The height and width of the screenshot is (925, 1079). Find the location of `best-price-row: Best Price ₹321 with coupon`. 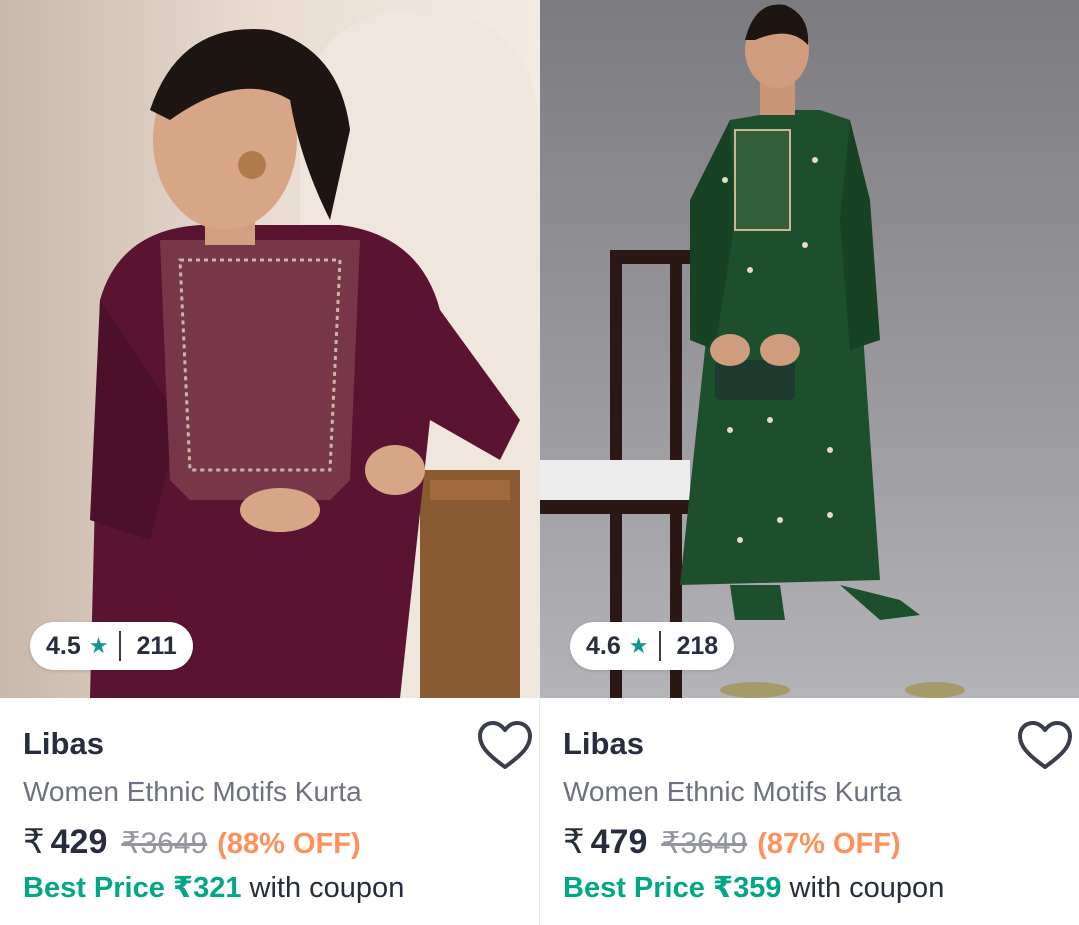

best-price-row: Best Price ₹321 with coupon is located at coordinates (213, 887).